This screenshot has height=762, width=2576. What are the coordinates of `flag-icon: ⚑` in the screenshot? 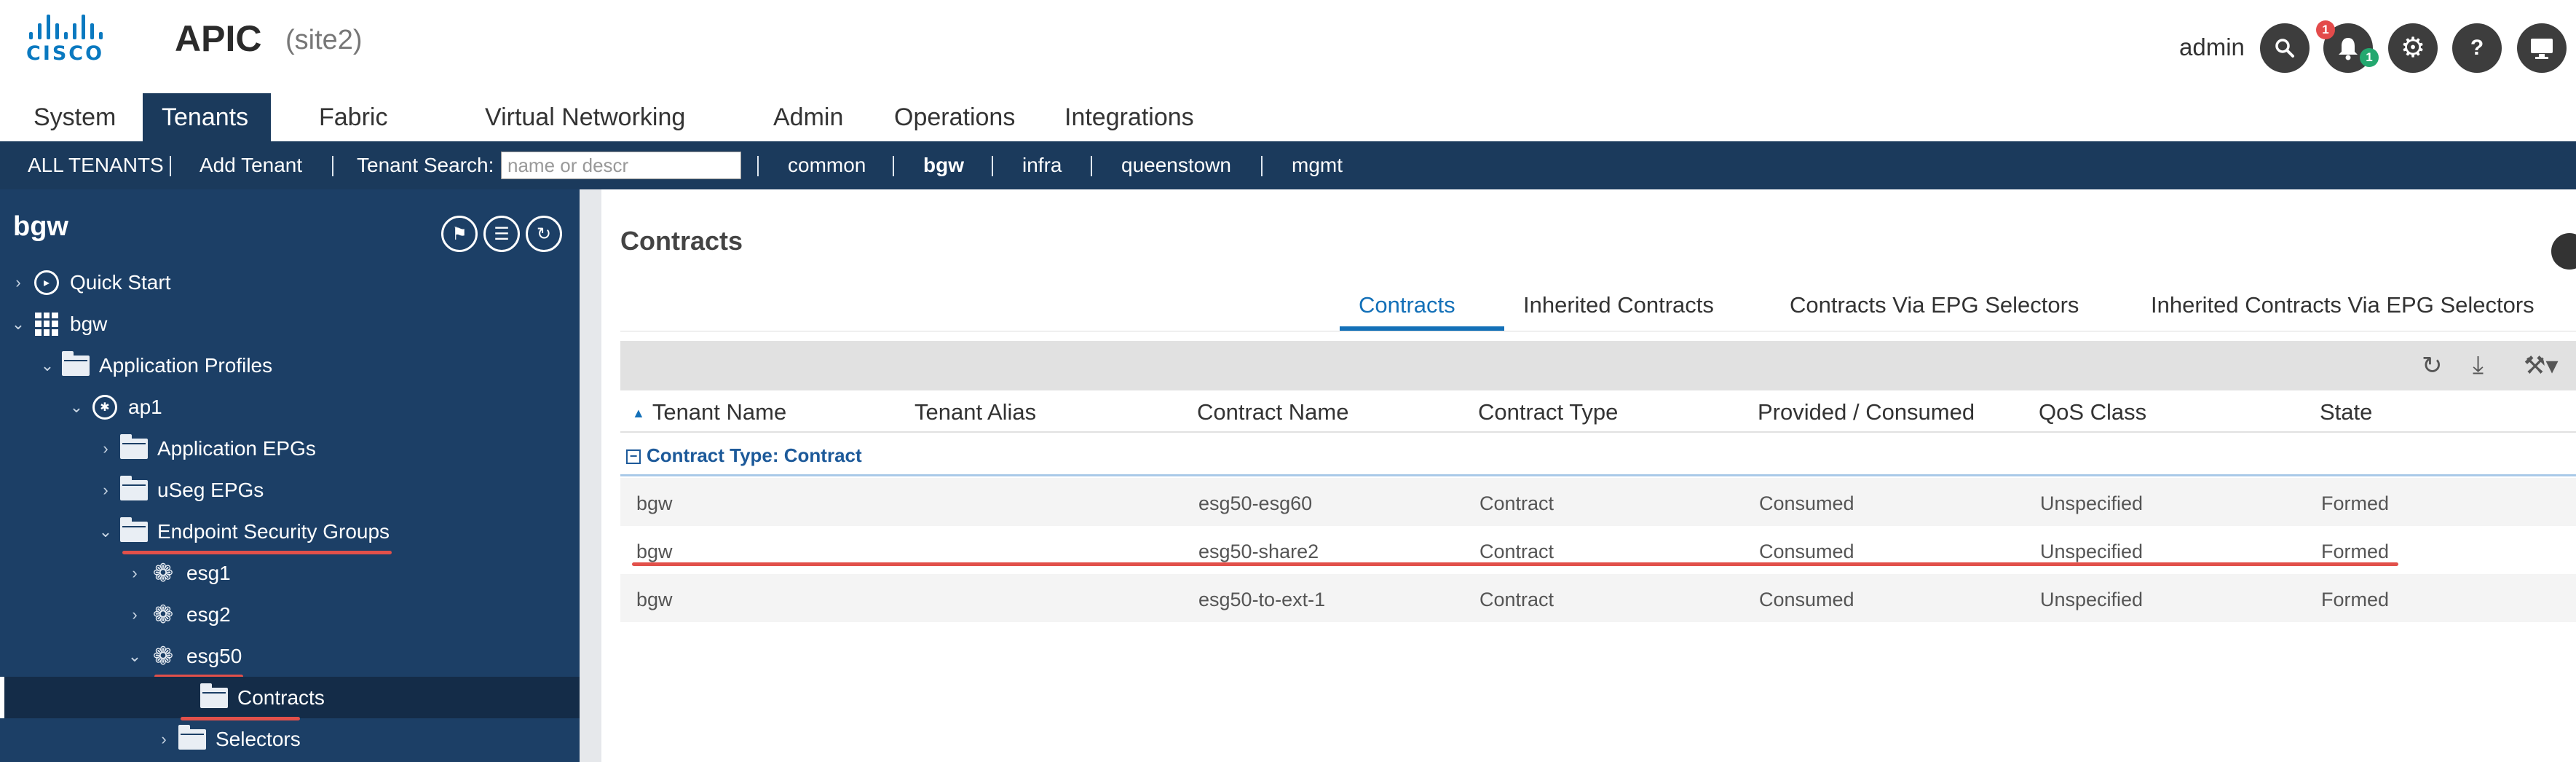 It's located at (459, 234).